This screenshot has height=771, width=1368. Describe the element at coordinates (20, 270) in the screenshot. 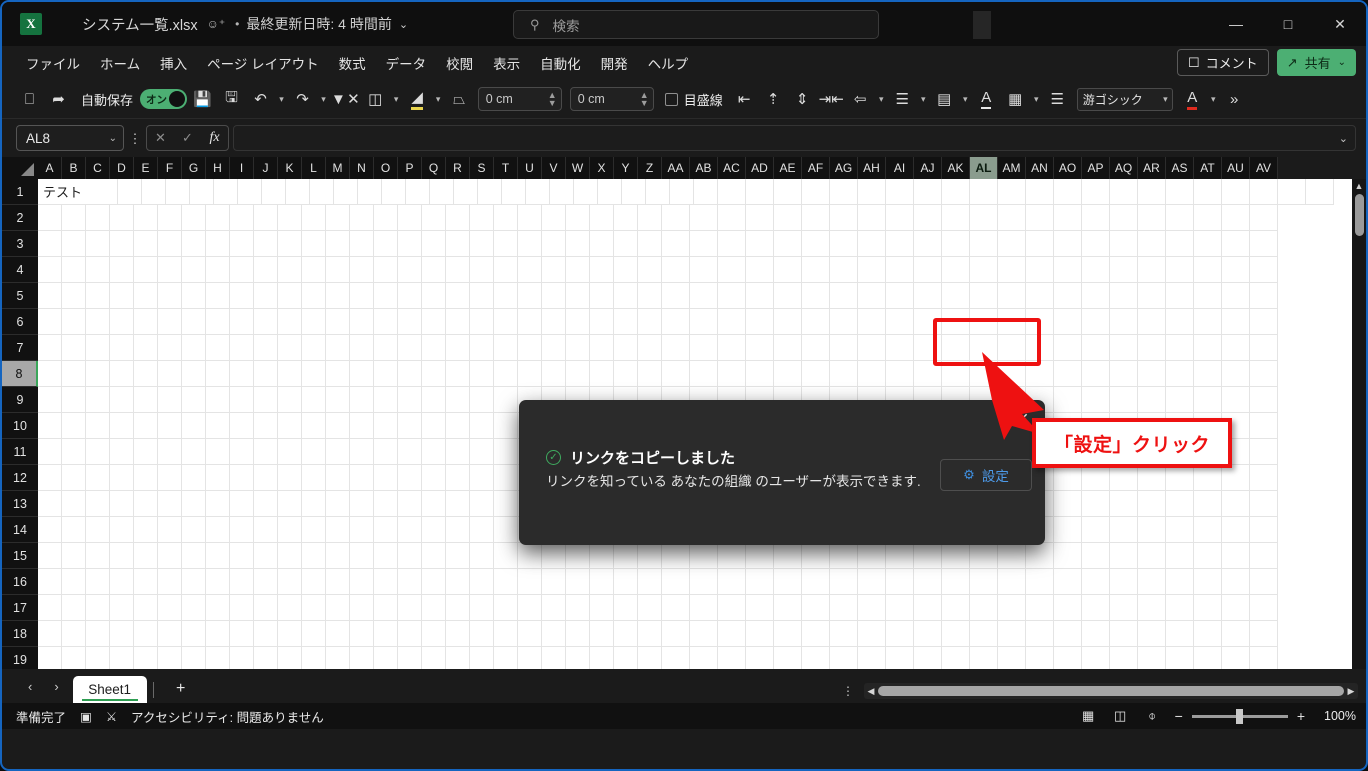

I see `row-header-4: 4` at that location.